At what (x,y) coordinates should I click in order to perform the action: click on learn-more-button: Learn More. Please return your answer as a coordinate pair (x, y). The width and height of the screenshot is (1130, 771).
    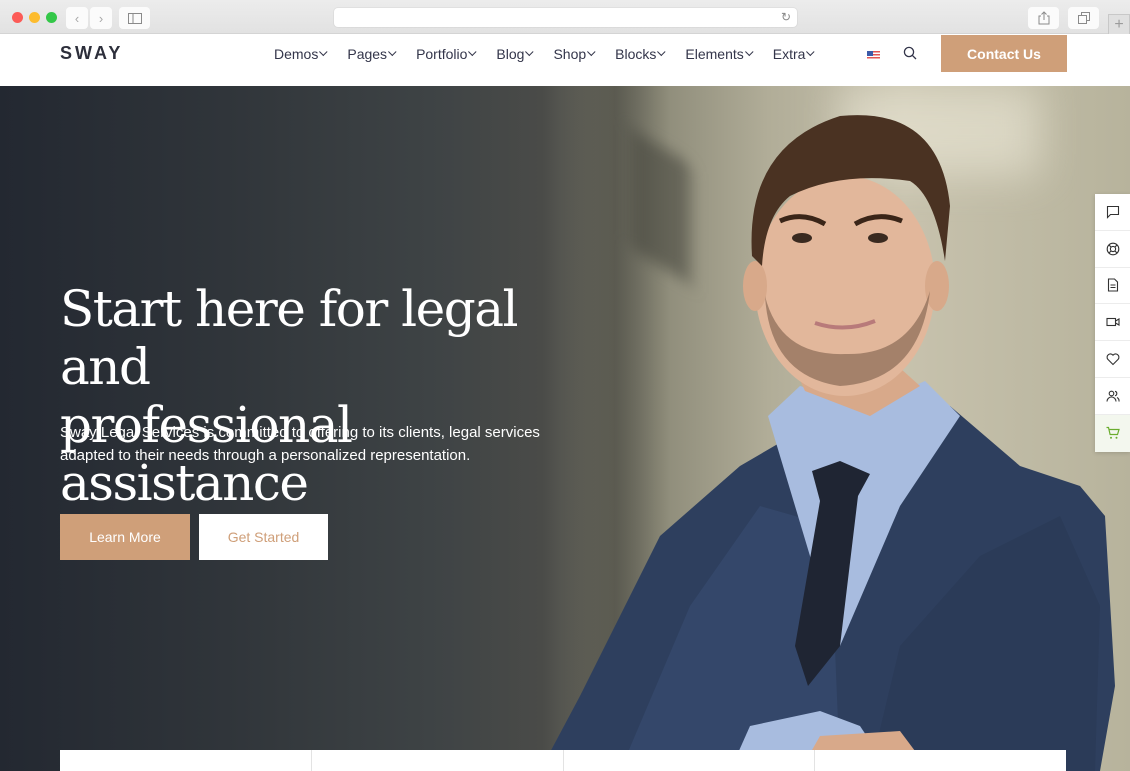
    Looking at the image, I should click on (125, 537).